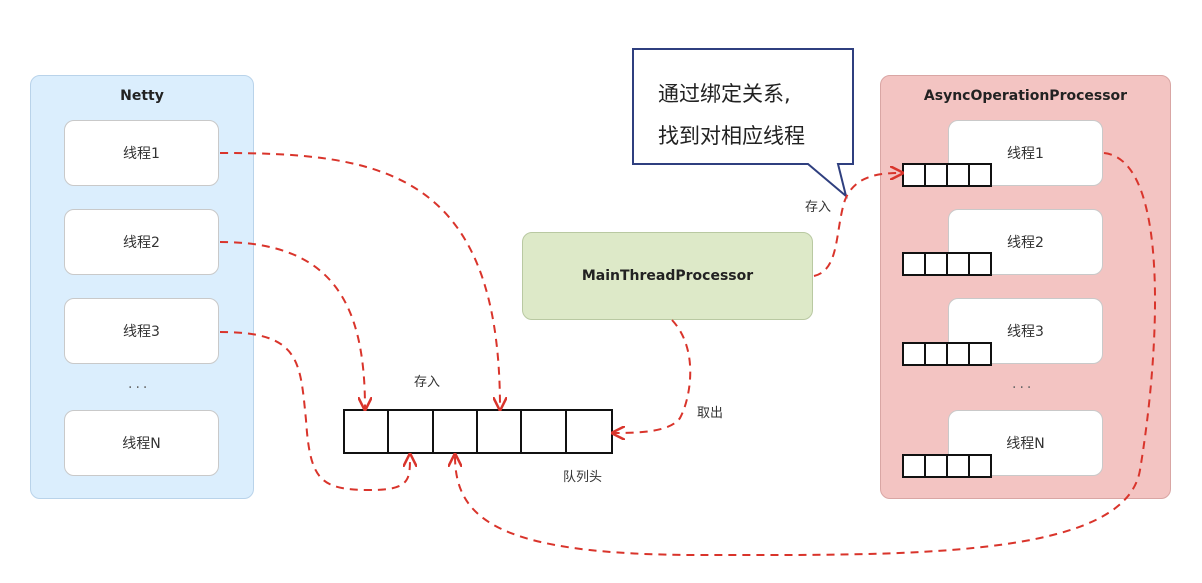  Describe the element at coordinates (731, 136) in the screenshot. I see `callout-line-2: 找到对相应线程` at that location.